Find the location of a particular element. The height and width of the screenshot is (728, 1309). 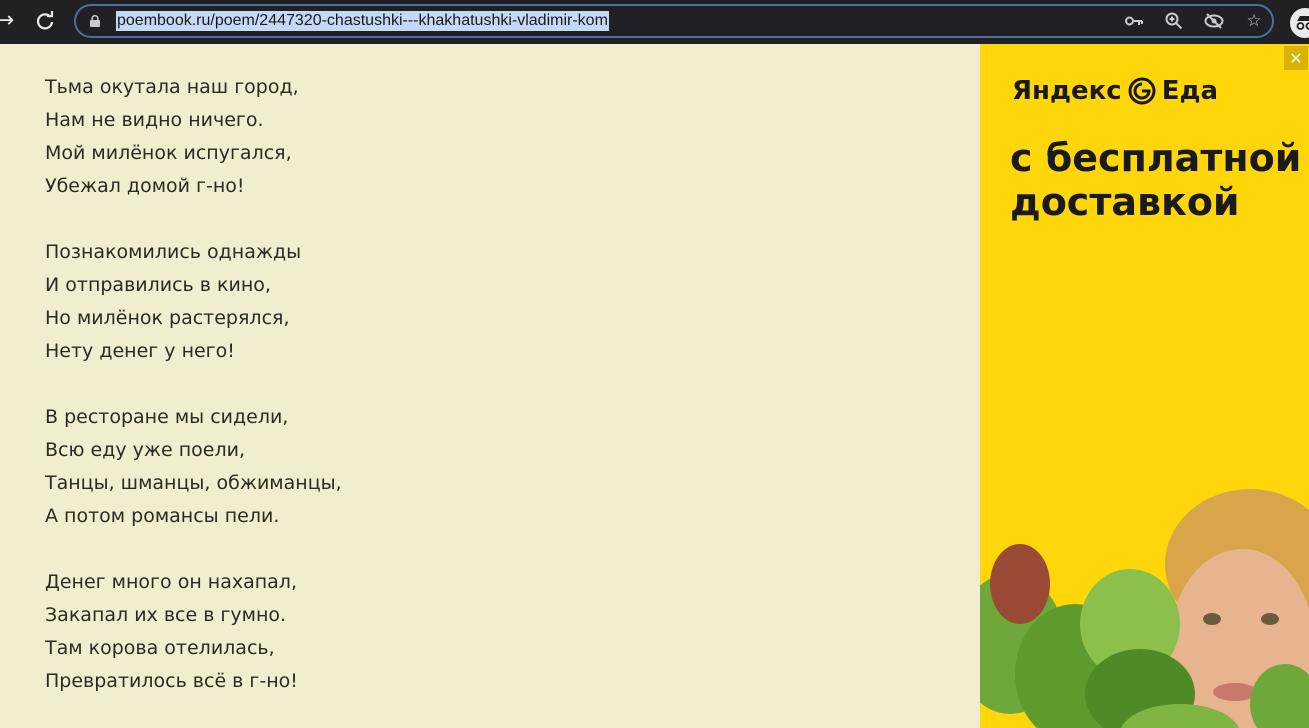

poem-line: Познакомились однажды is located at coordinates (173, 252).